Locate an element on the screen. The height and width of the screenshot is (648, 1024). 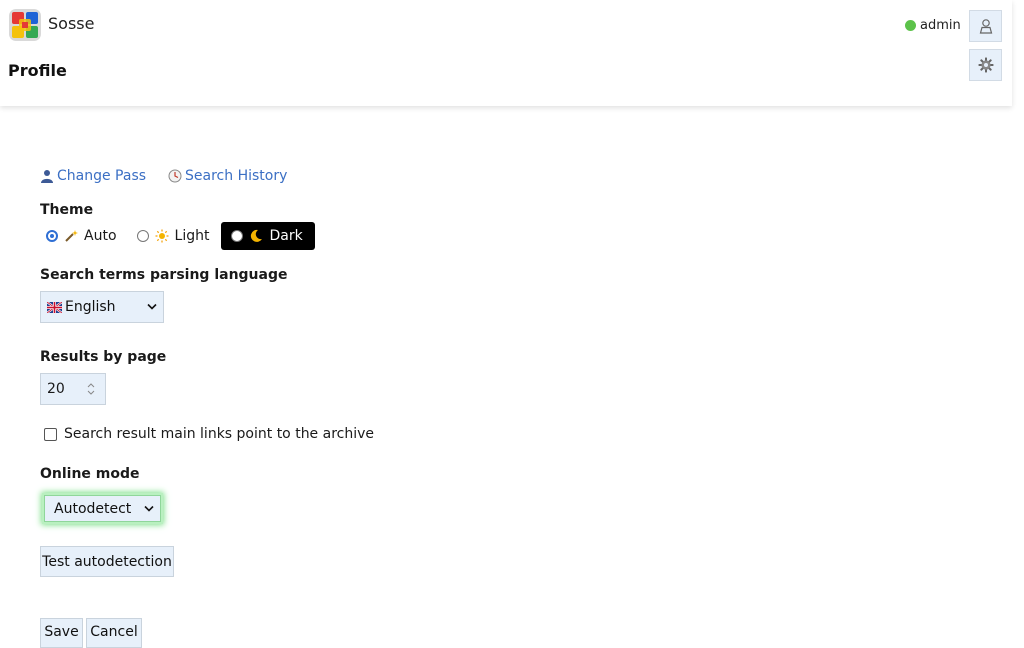
test-autodetection-button: Test autodetection is located at coordinates (107, 561).